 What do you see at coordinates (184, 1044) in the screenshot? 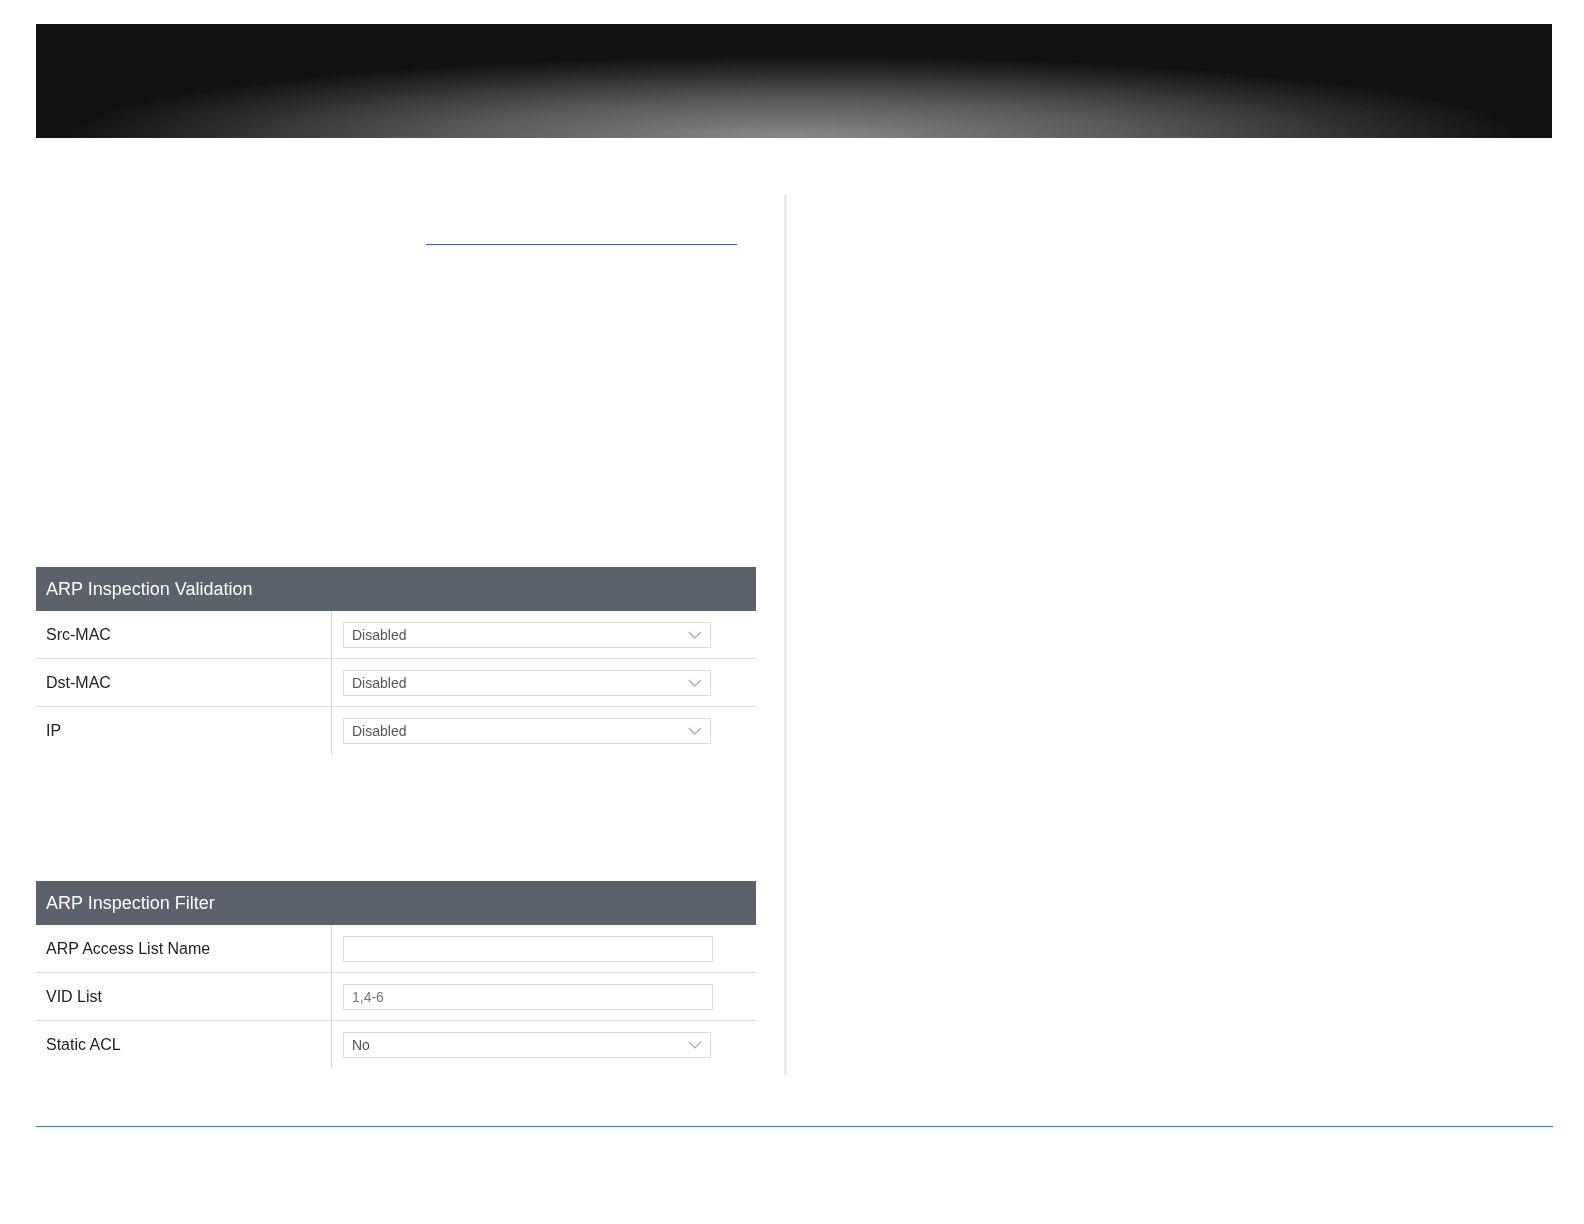
I see `field-label: Static ACL` at bounding box center [184, 1044].